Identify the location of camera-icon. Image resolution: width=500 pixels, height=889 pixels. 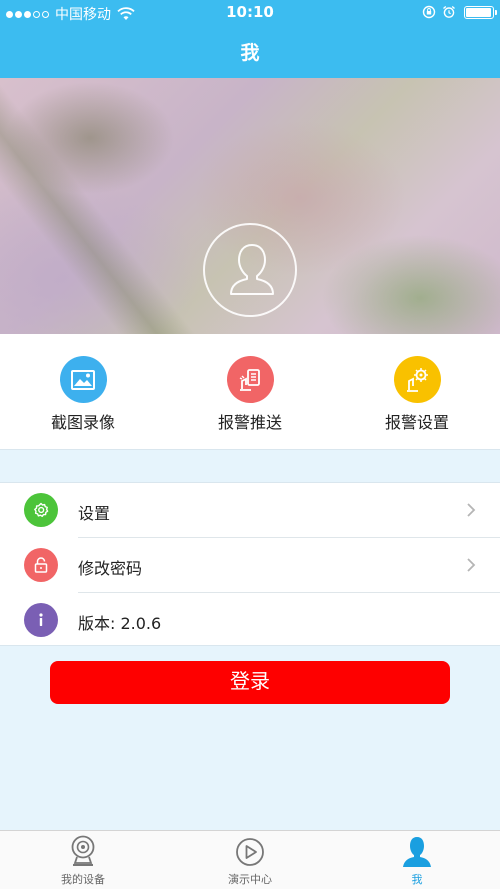
(83, 850).